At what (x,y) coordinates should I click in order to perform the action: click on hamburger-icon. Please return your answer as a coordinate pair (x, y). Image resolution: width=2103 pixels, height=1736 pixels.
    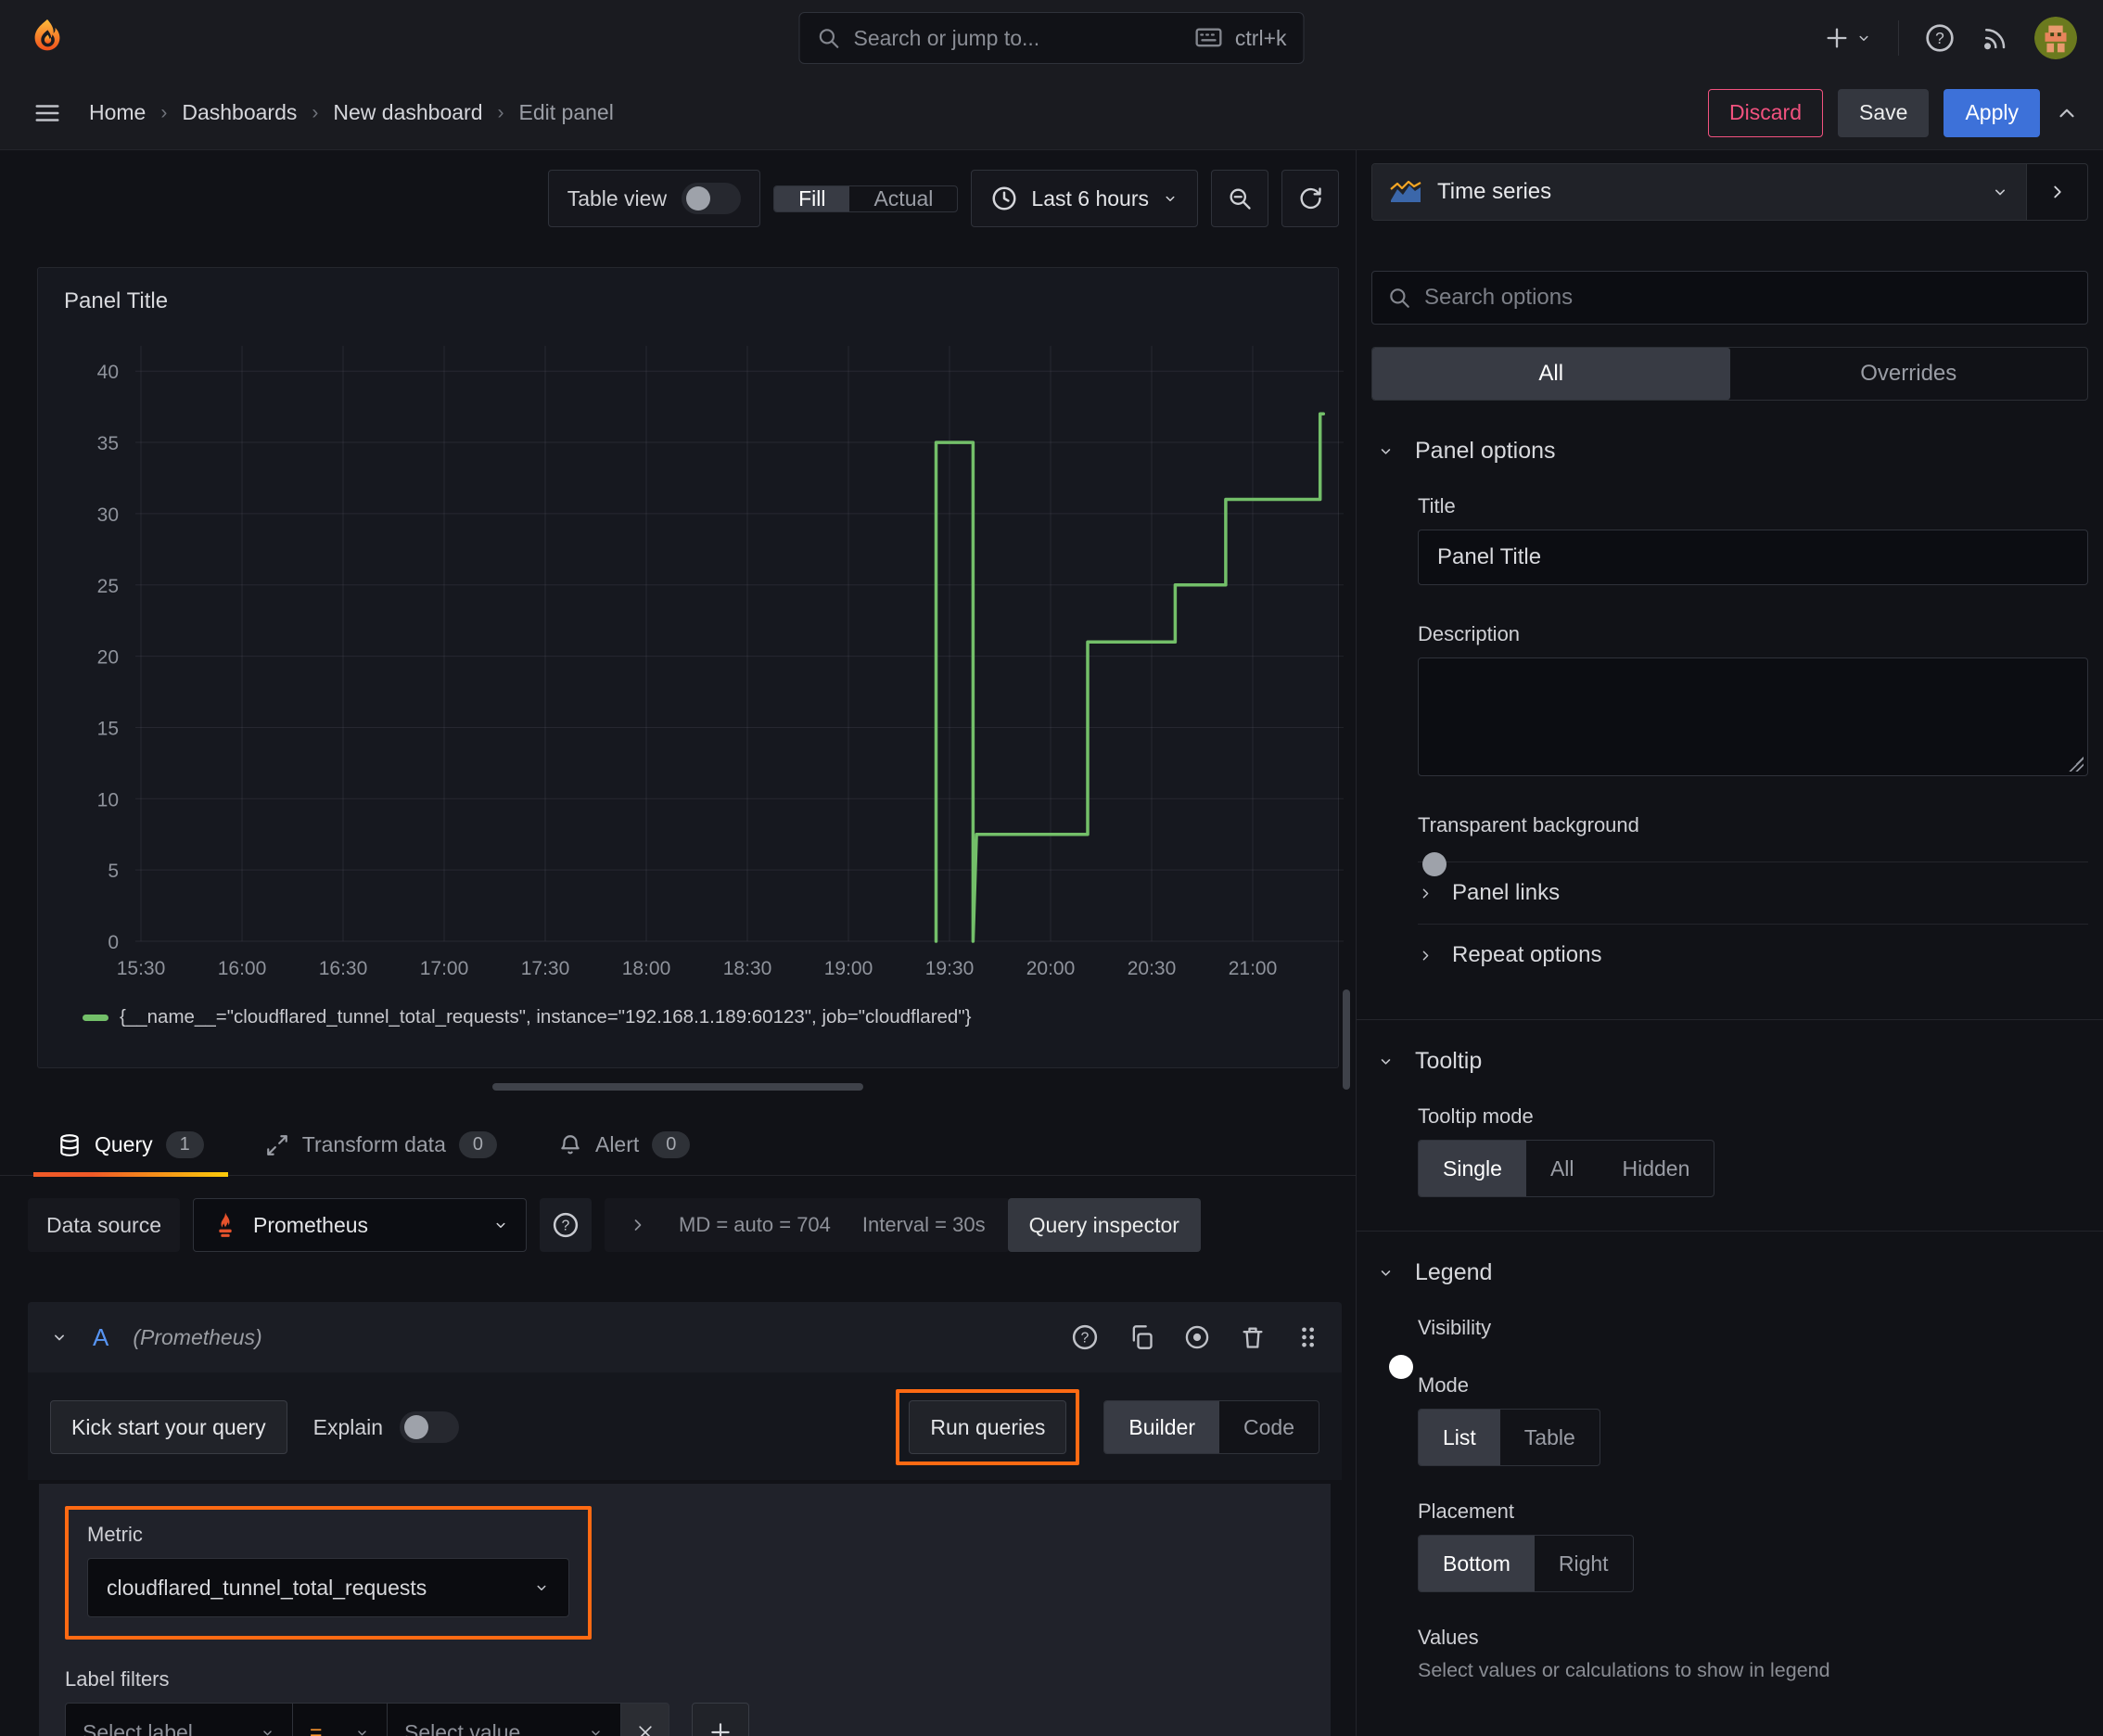
    Looking at the image, I should click on (47, 113).